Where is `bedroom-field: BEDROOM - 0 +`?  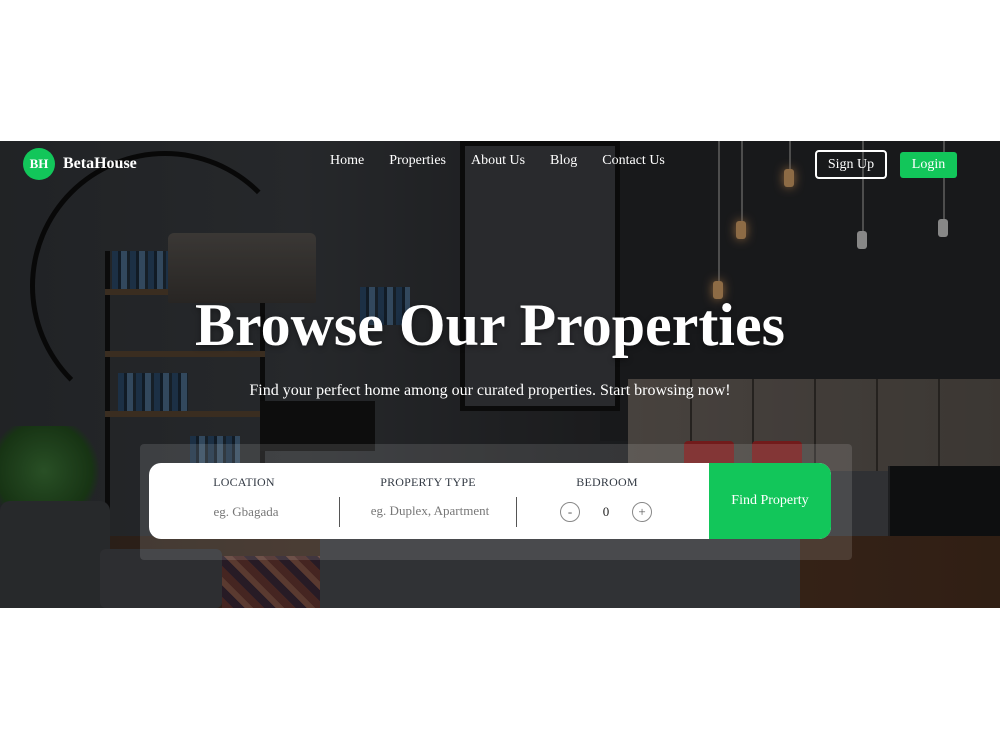
bedroom-field: BEDROOM - 0 + is located at coordinates (607, 501).